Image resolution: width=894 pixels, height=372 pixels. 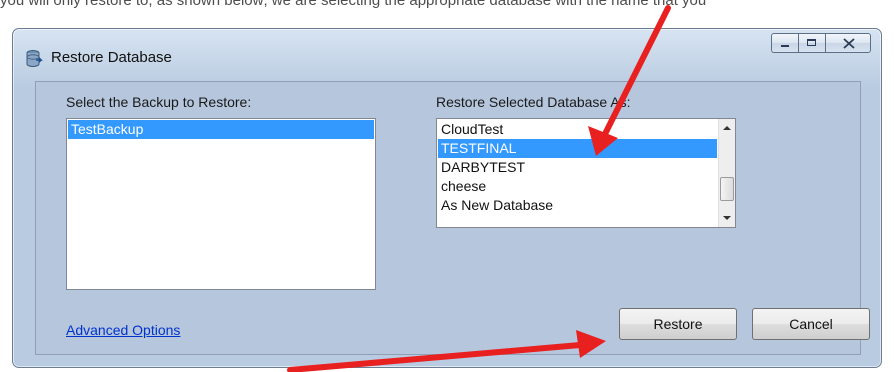 What do you see at coordinates (221, 129) in the screenshot?
I see `backup-list-item: TestBackup` at bounding box center [221, 129].